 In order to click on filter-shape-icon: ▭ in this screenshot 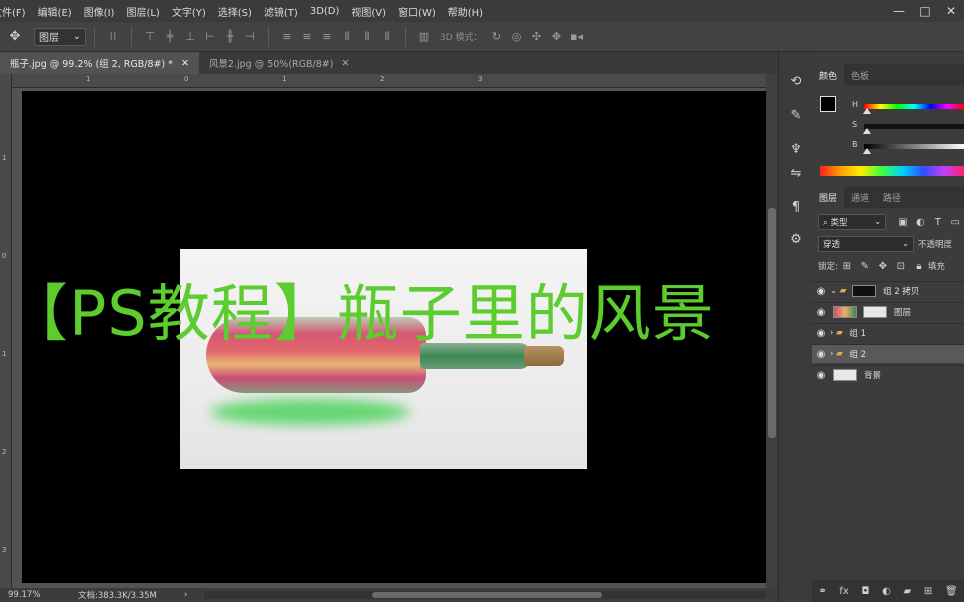, I will do `click(955, 222)`.